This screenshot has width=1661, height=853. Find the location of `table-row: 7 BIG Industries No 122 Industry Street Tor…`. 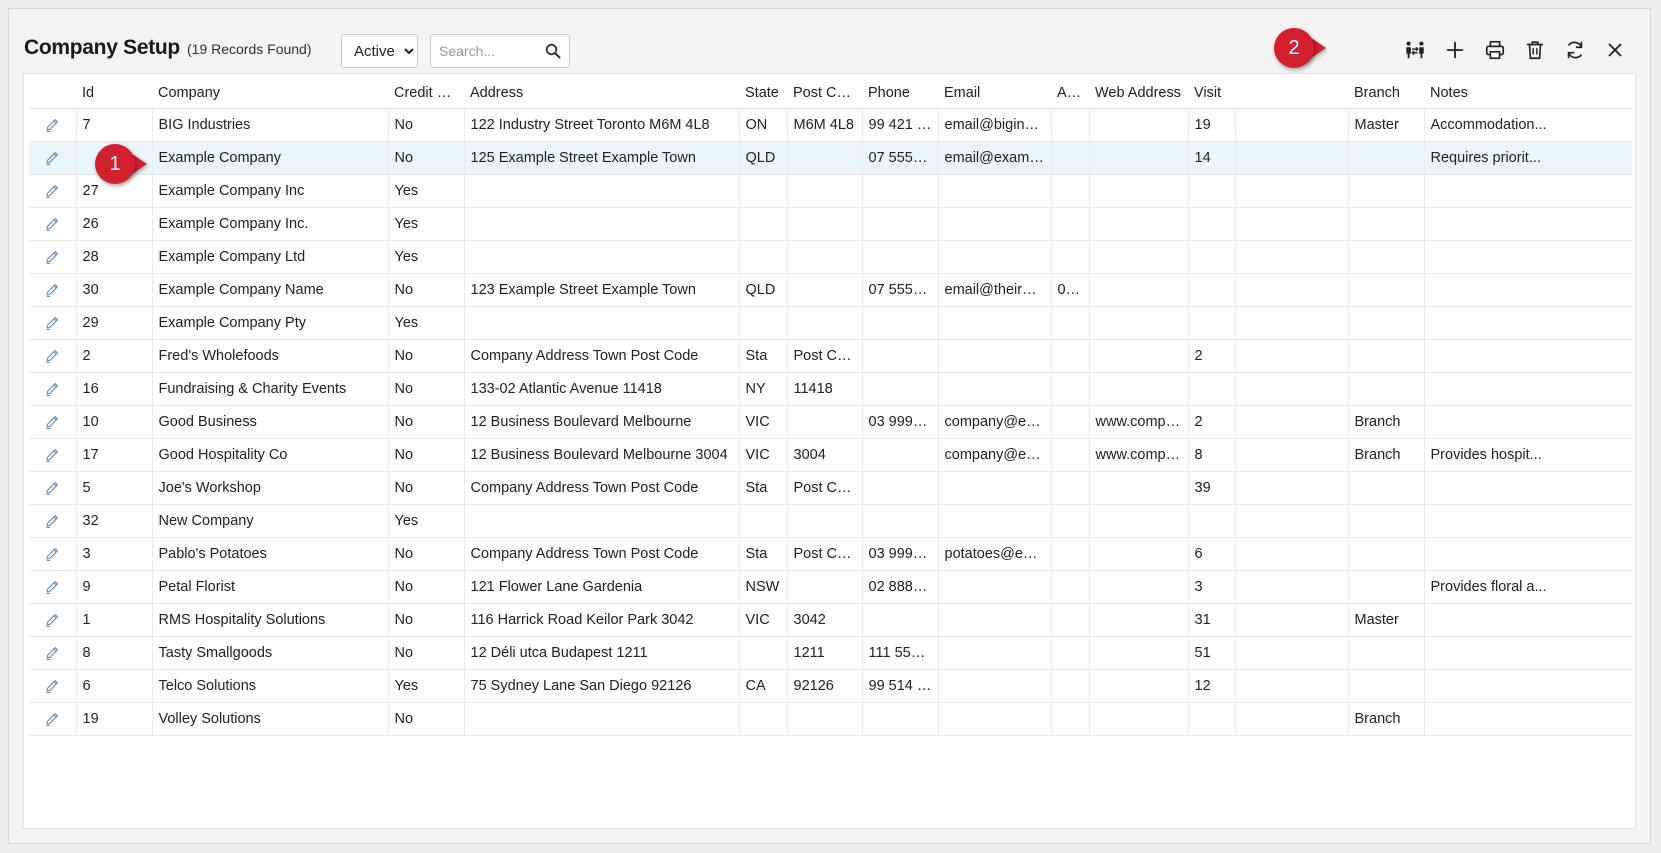

table-row: 7 BIG Industries No 122 Industry Street Tor… is located at coordinates (830, 125).